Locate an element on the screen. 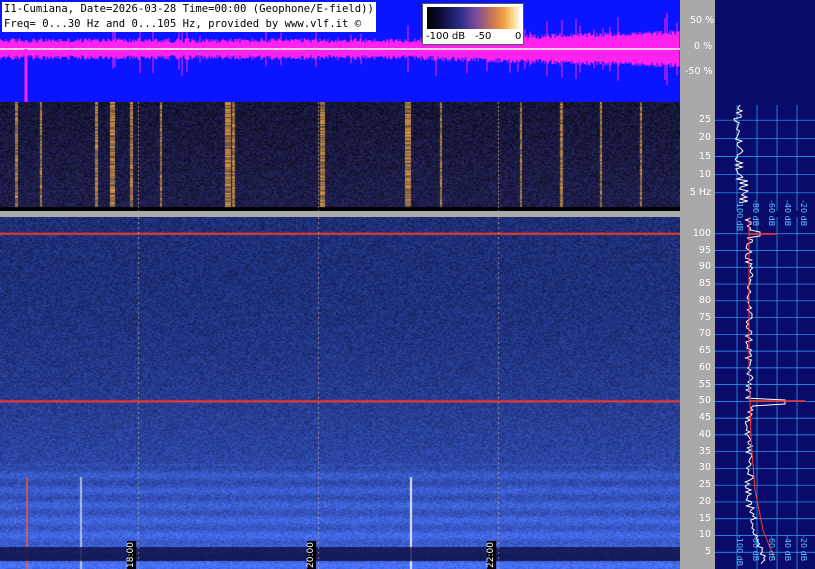 This screenshot has width=815, height=569. big-freq-label: 50 is located at coordinates (704, 401).